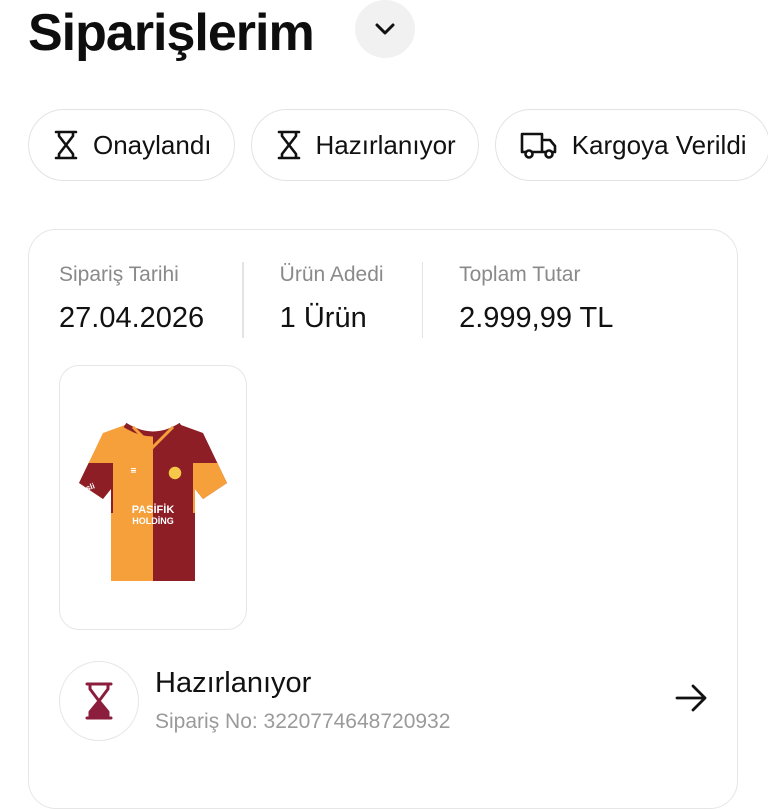  What do you see at coordinates (331, 274) in the screenshot?
I see `order-quantity-label: Ürün Adedi` at bounding box center [331, 274].